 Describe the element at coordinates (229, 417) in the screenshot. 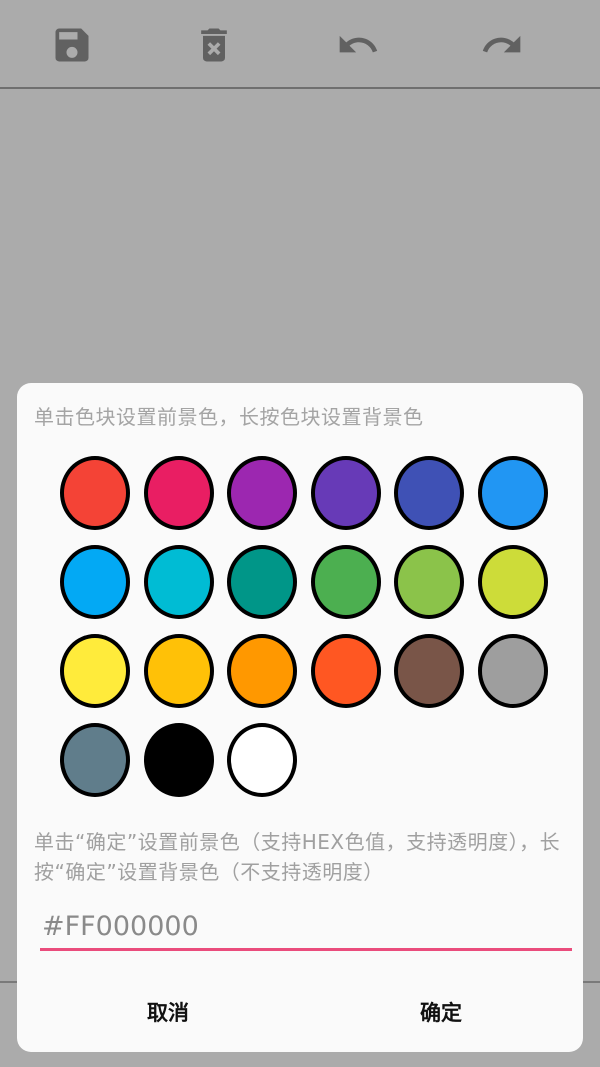

I see `instruction-text: 单击色块设置前景色，长按色块设置背景色` at that location.